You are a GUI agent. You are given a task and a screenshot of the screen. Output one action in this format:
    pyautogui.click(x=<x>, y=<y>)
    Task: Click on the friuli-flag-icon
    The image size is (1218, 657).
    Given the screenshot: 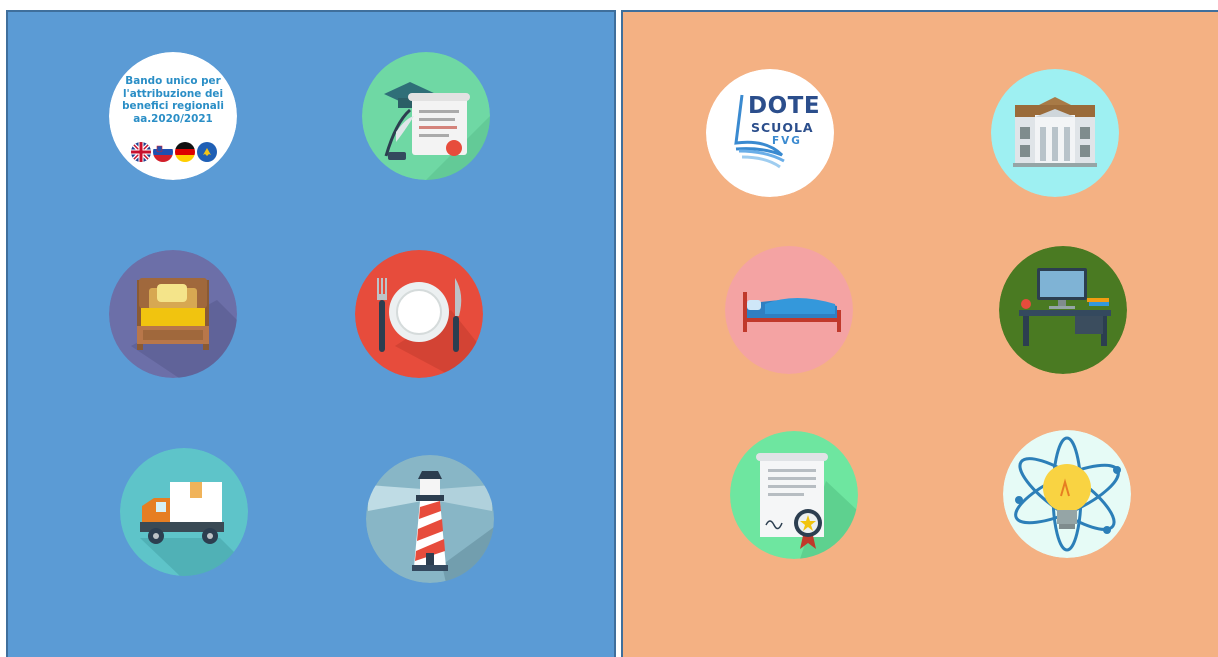 What is the action you would take?
    pyautogui.click(x=207, y=152)
    